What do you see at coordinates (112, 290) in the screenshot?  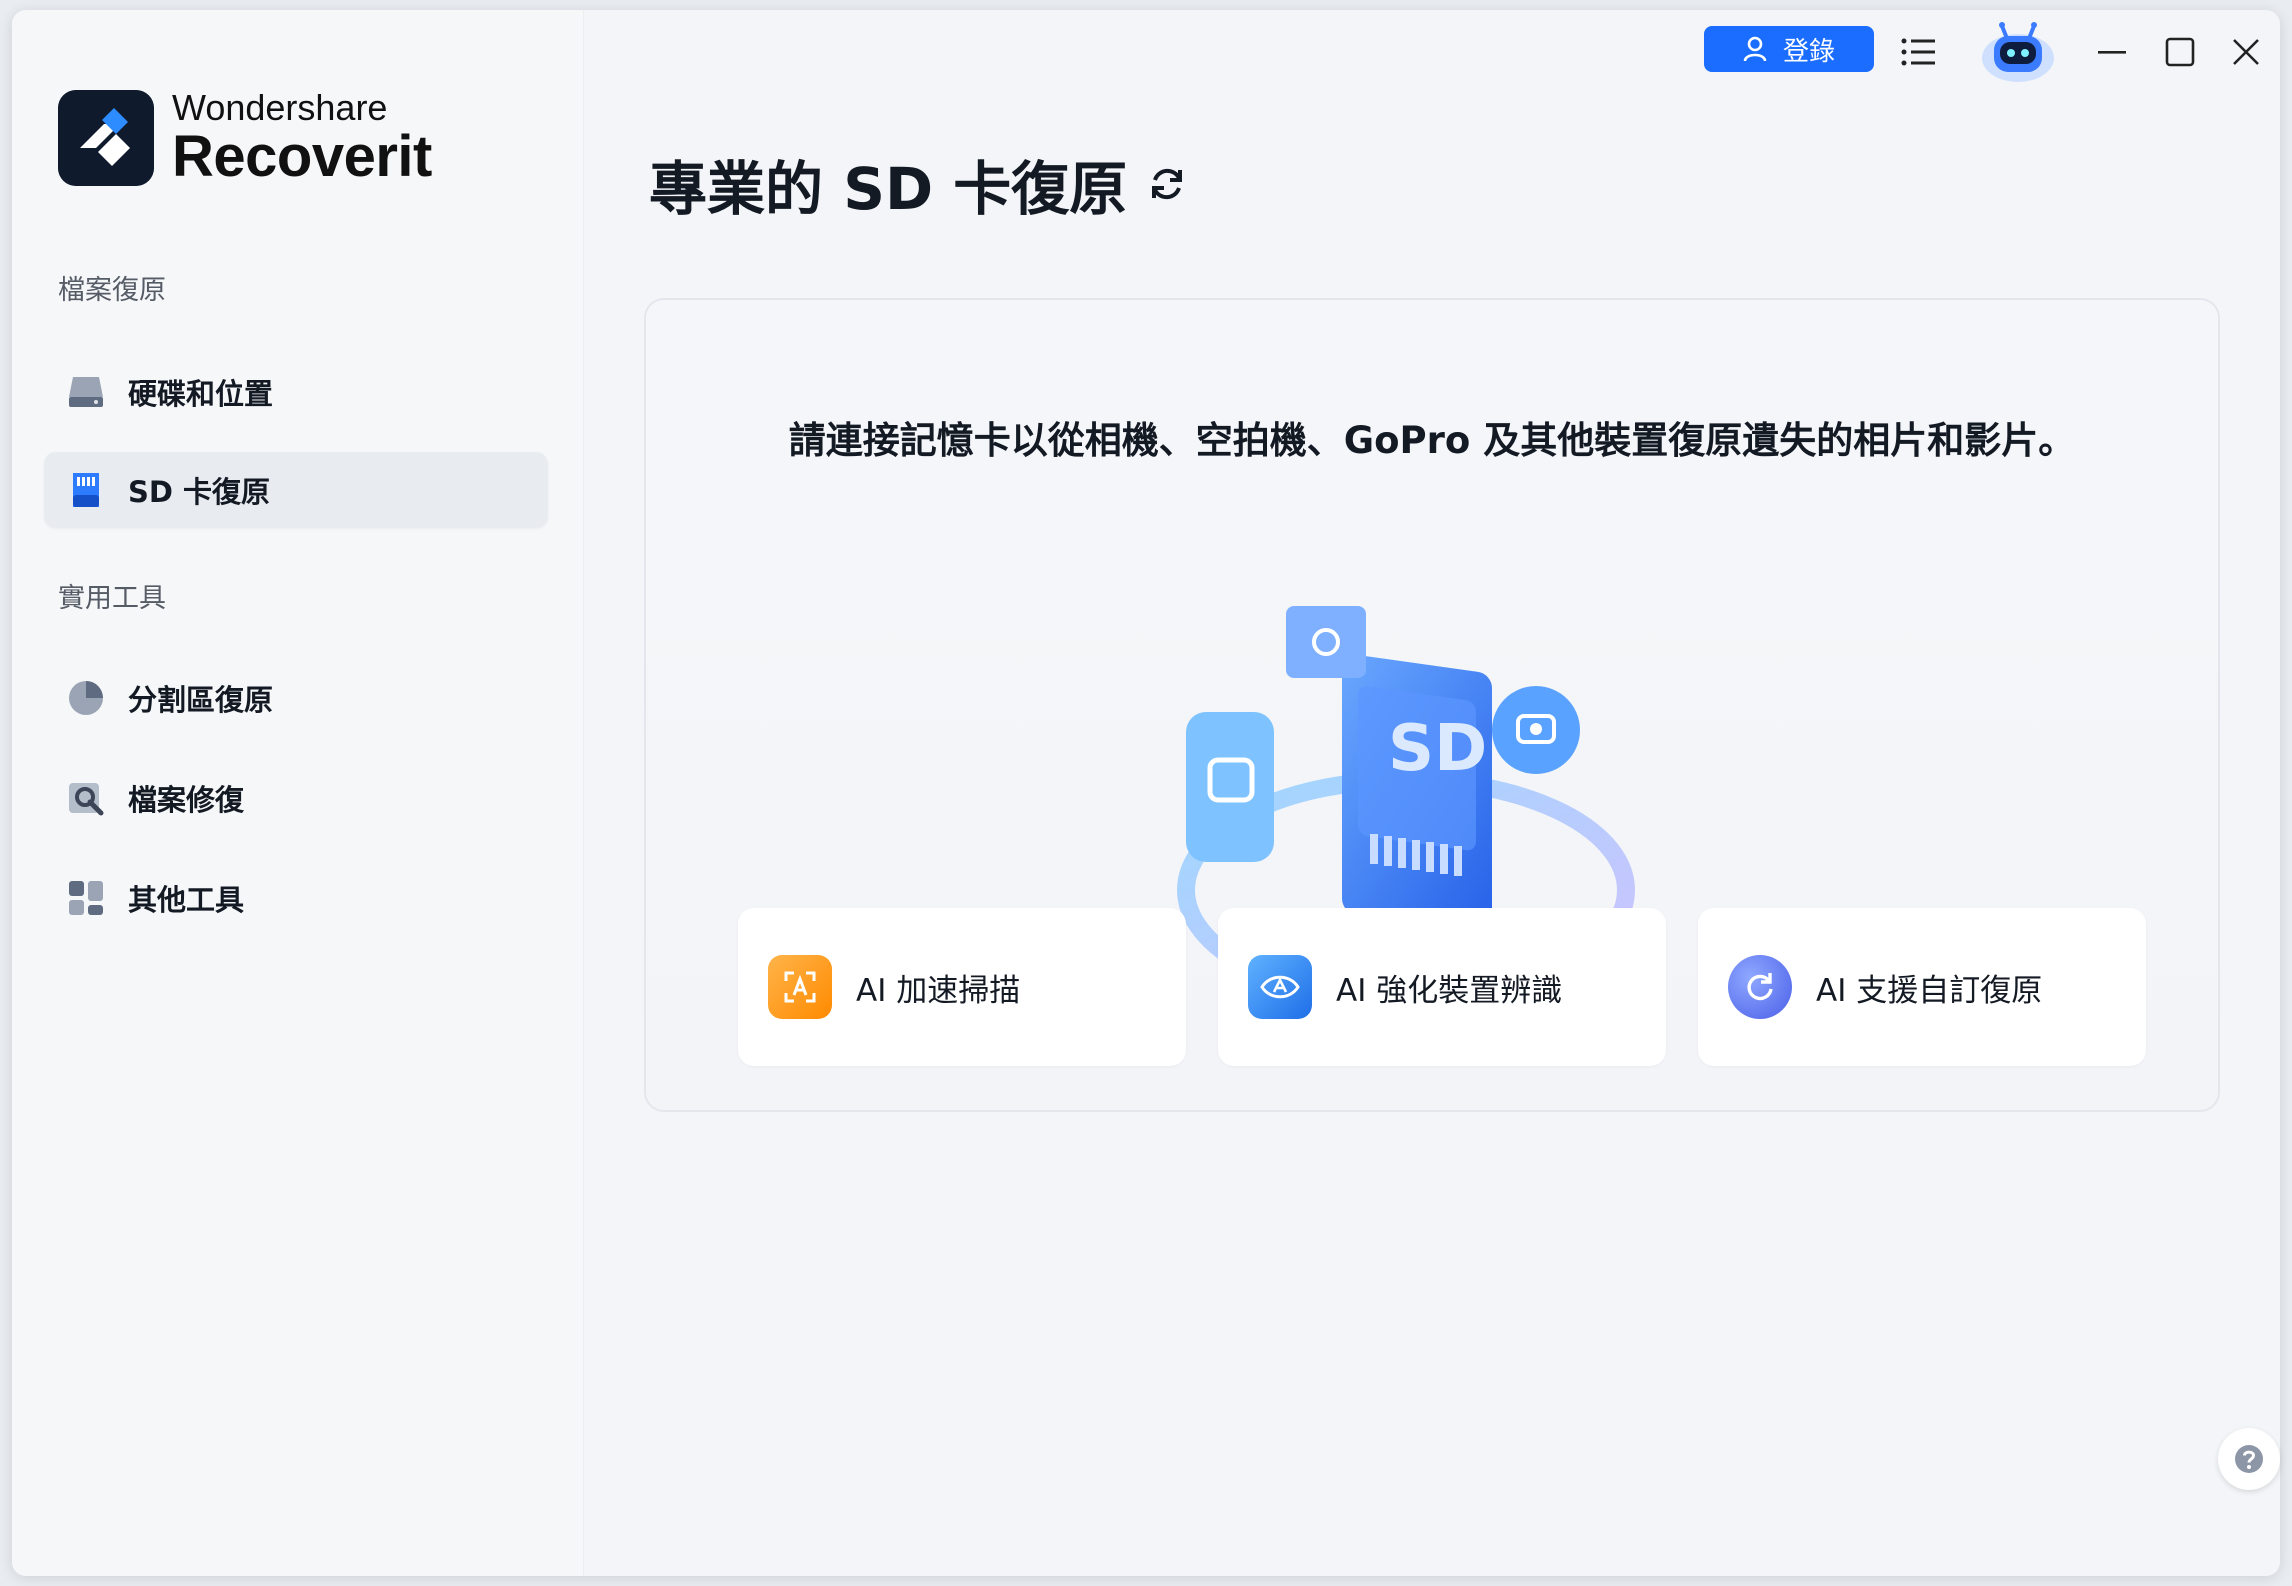 I see `section-file-recovery: 檔案復原` at bounding box center [112, 290].